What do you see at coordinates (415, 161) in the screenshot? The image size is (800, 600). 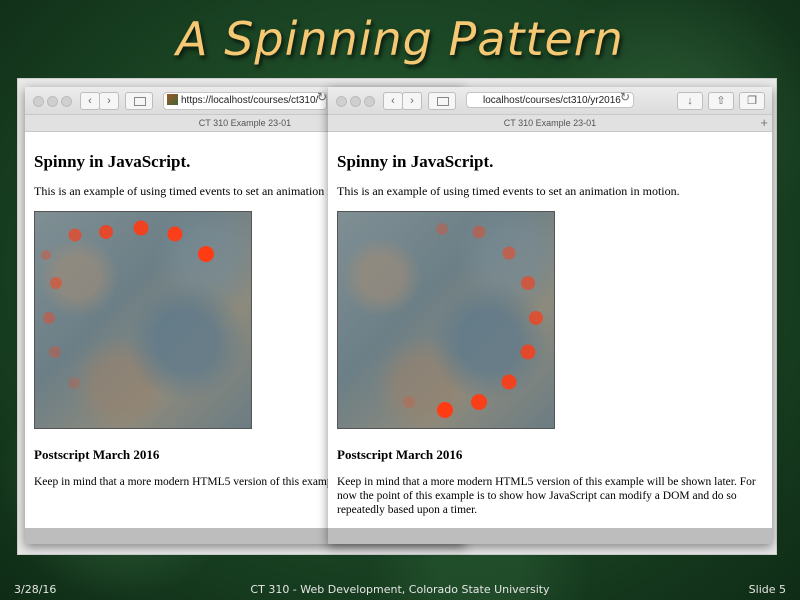 I see `page-heading: Spinny in JavaScript.` at bounding box center [415, 161].